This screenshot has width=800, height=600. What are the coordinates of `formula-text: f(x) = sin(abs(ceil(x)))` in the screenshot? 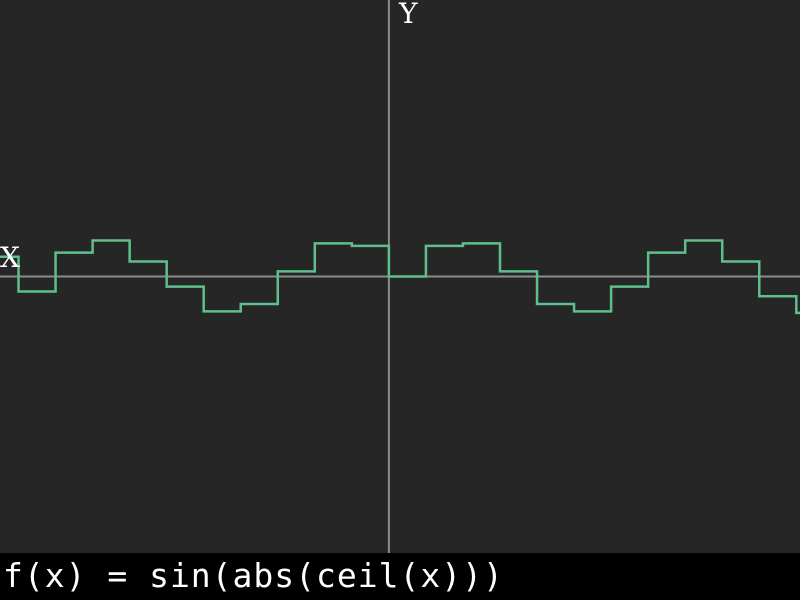 It's located at (253, 575).